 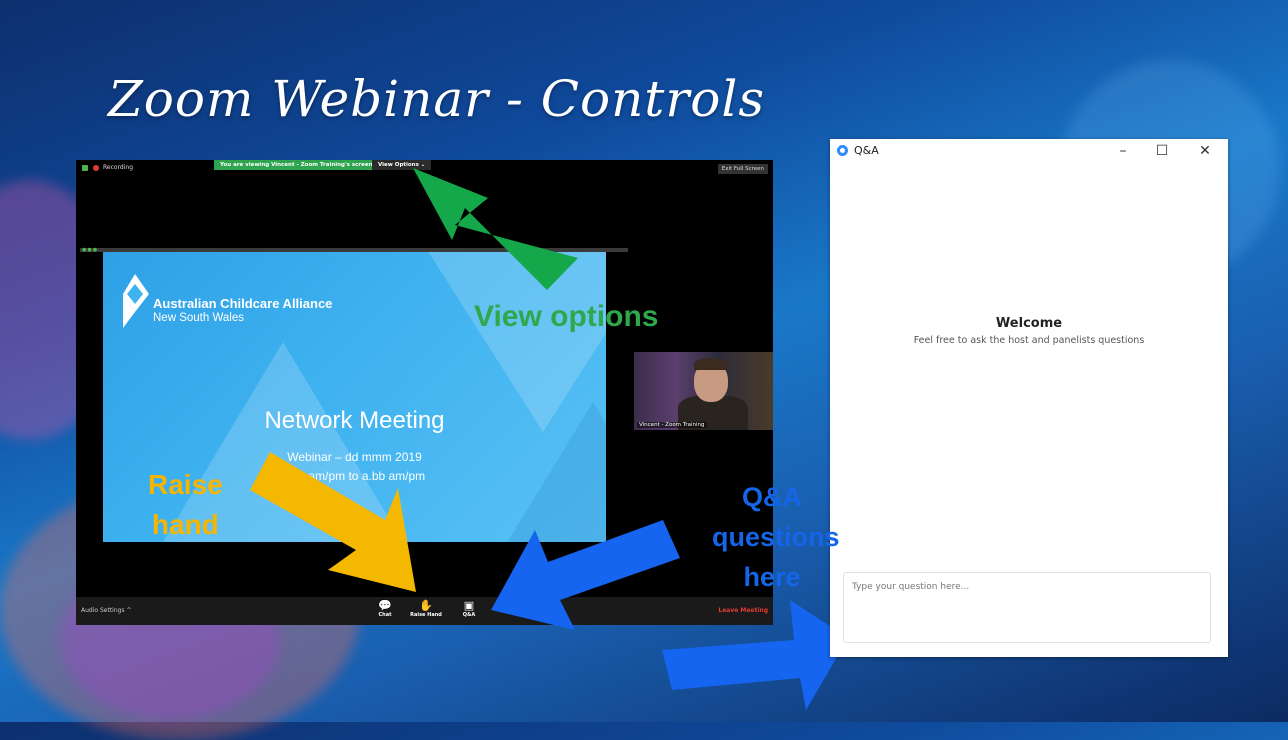 What do you see at coordinates (585, 575) in the screenshot?
I see `blue-arrow-left` at bounding box center [585, 575].